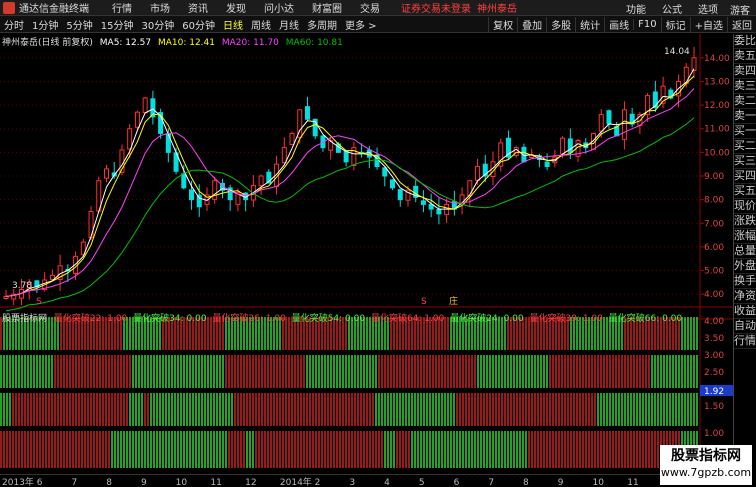 The height and width of the screenshot is (487, 756). What do you see at coordinates (745, 266) in the screenshot?
I see `side-panel-item: 外盘` at bounding box center [745, 266].